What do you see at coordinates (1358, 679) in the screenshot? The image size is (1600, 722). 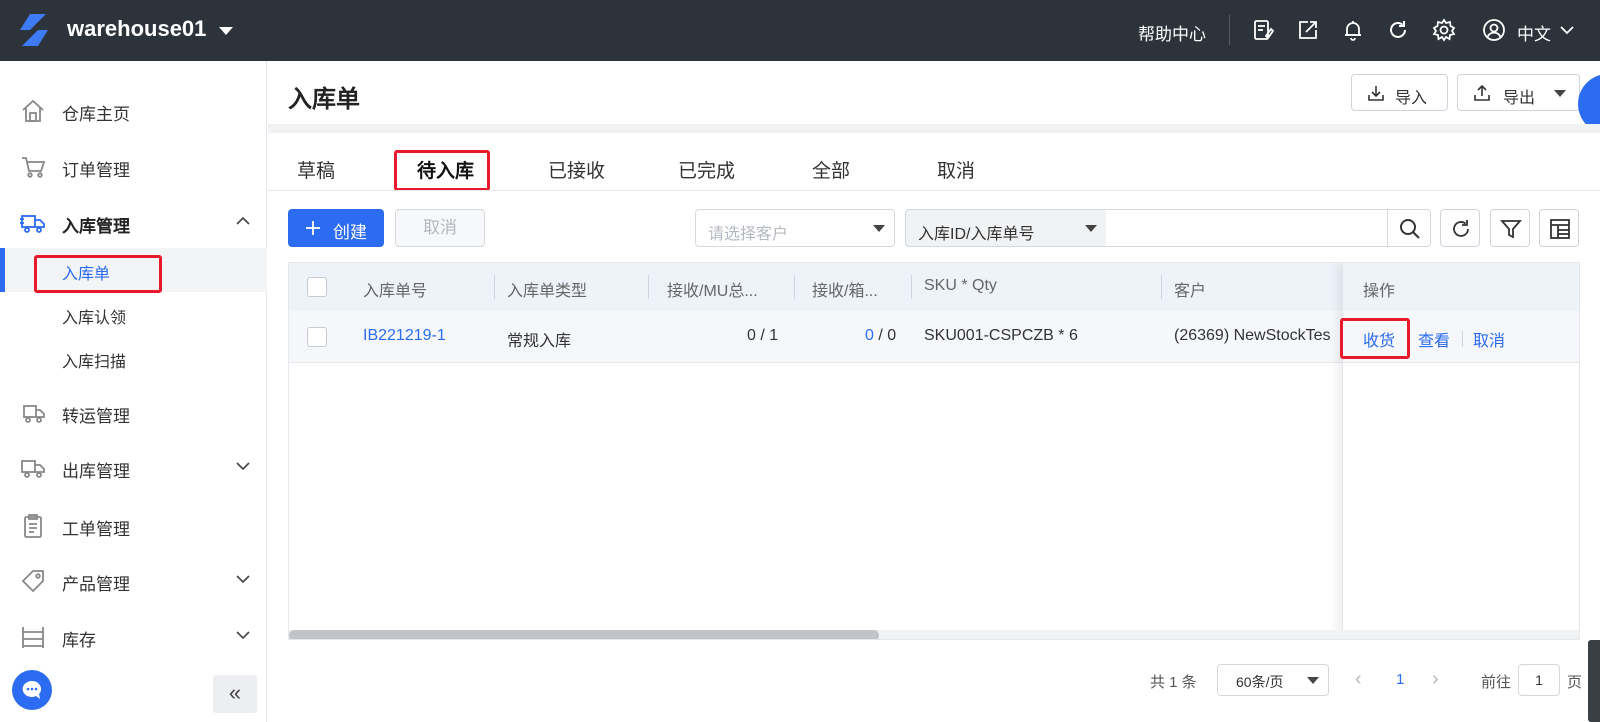 I see `prev-page-icon: ‹` at bounding box center [1358, 679].